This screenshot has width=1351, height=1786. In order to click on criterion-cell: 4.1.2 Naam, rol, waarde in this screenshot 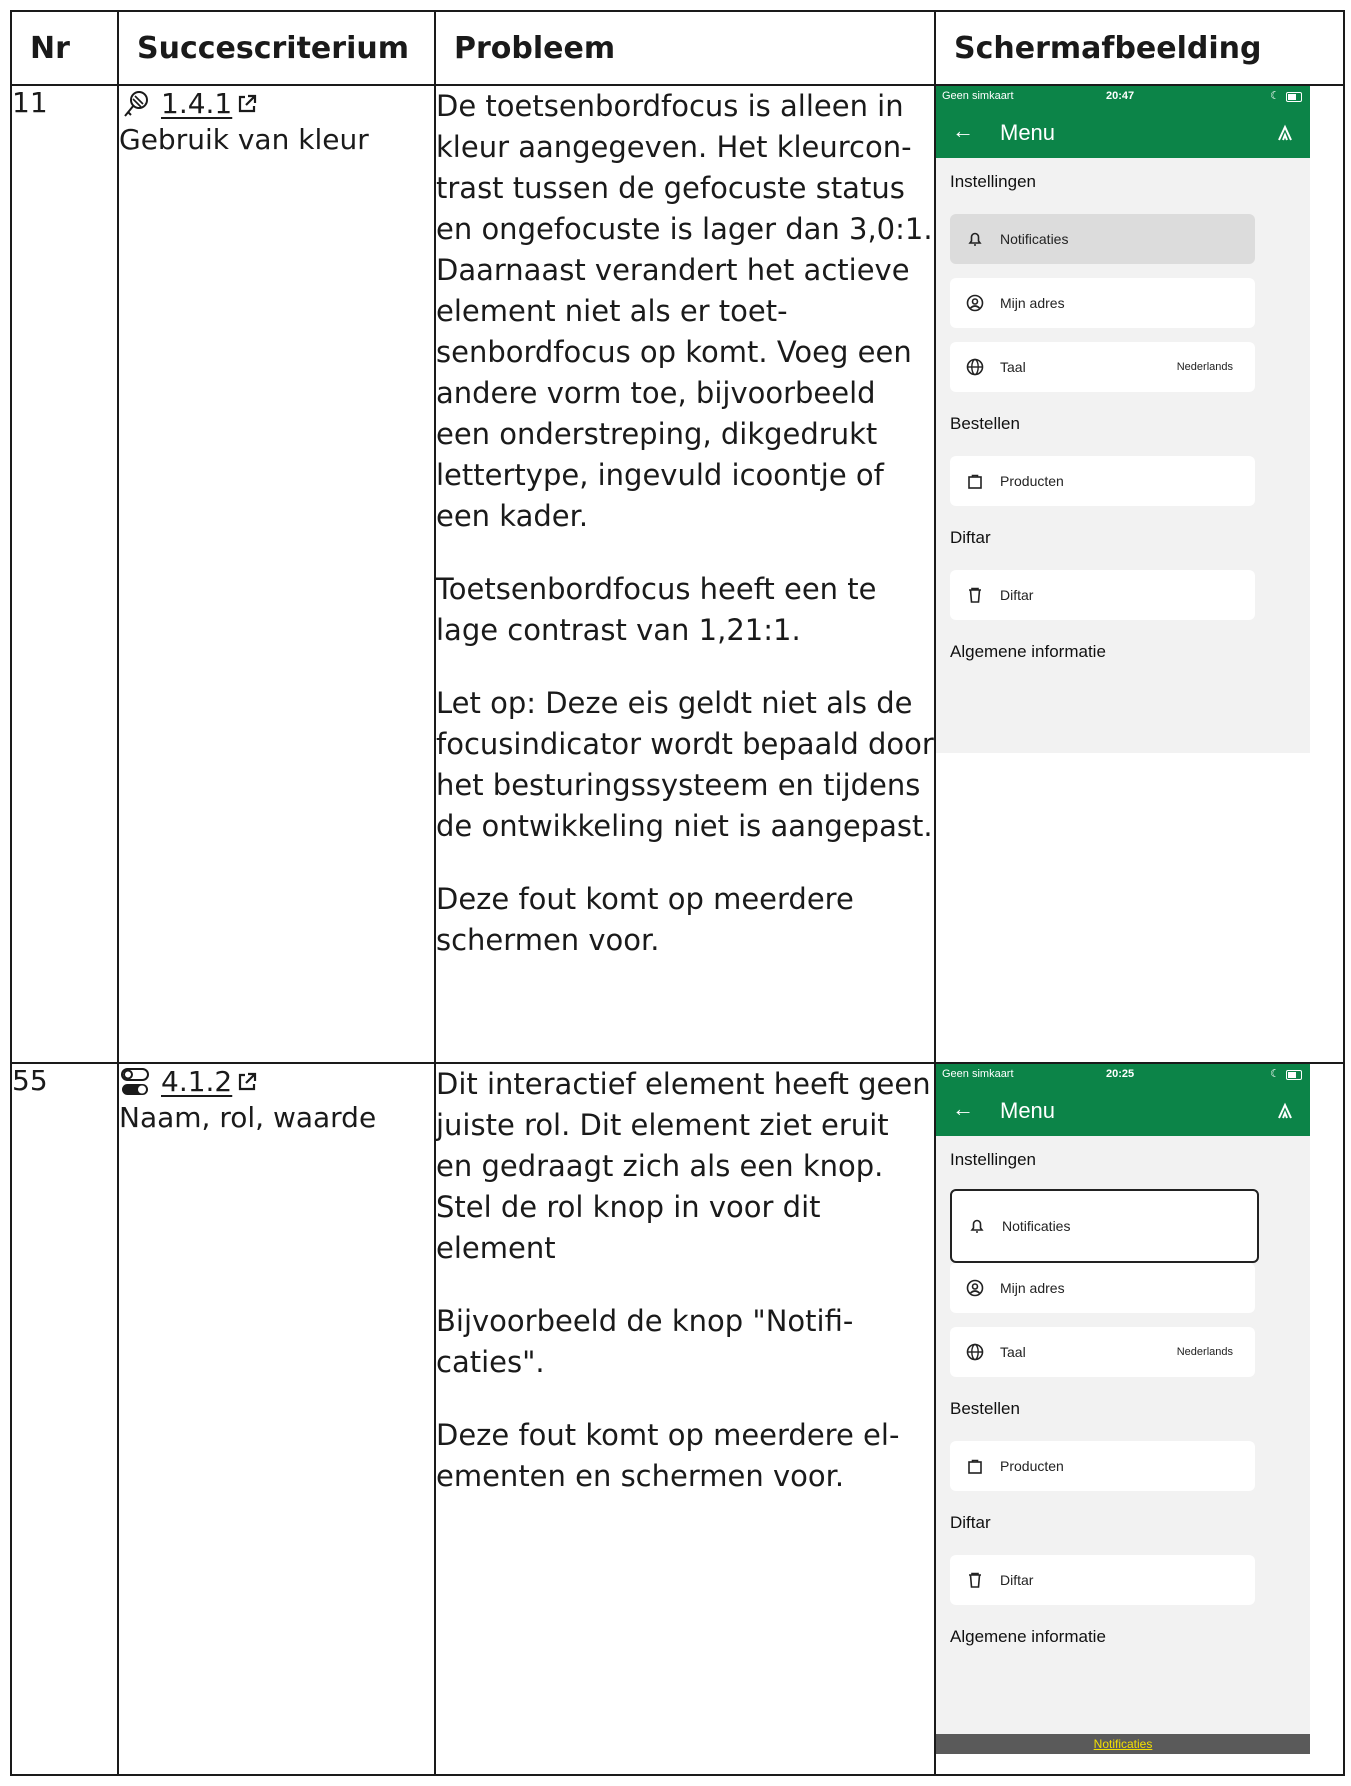, I will do `click(276, 1419)`.